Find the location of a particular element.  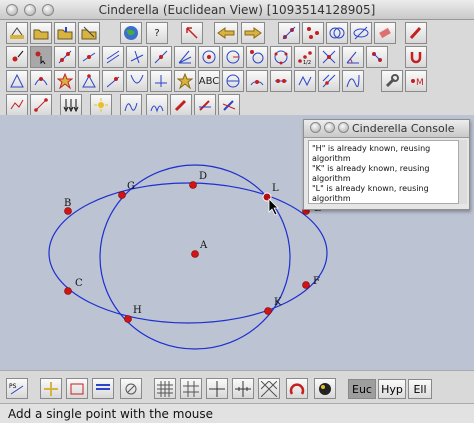

multi-segment-tool is located at coordinates (305, 81).